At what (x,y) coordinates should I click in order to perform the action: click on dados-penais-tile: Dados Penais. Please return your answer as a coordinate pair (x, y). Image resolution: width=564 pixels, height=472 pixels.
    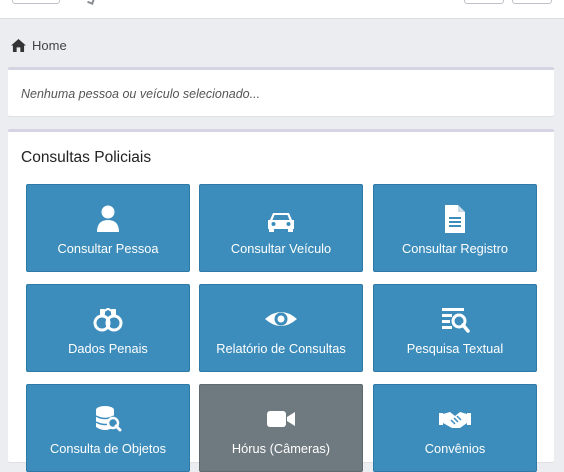
    Looking at the image, I should click on (108, 328).